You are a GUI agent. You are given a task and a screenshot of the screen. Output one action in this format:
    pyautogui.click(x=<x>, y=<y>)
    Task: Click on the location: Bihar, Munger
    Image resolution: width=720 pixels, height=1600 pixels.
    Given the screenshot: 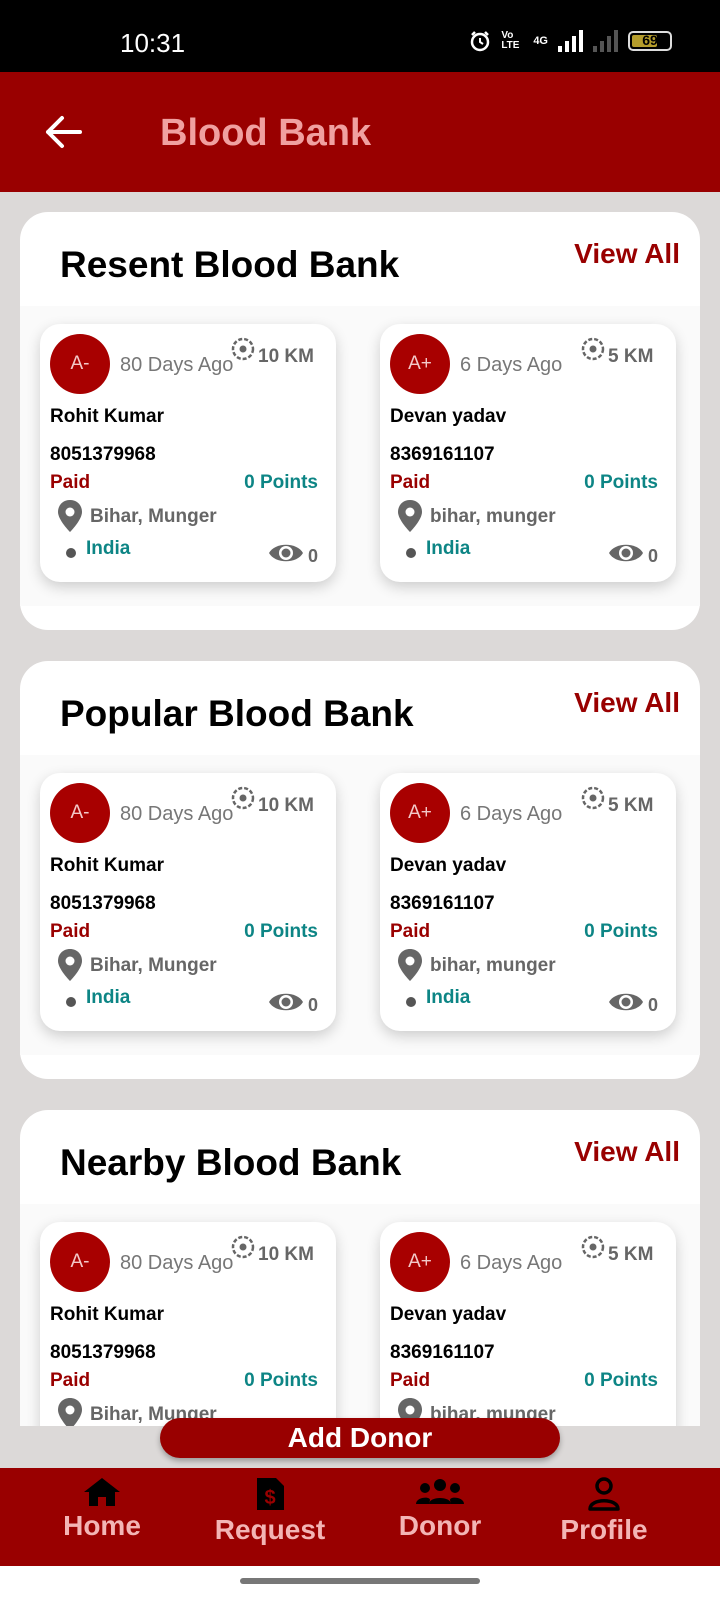 What is the action you would take?
    pyautogui.click(x=153, y=516)
    